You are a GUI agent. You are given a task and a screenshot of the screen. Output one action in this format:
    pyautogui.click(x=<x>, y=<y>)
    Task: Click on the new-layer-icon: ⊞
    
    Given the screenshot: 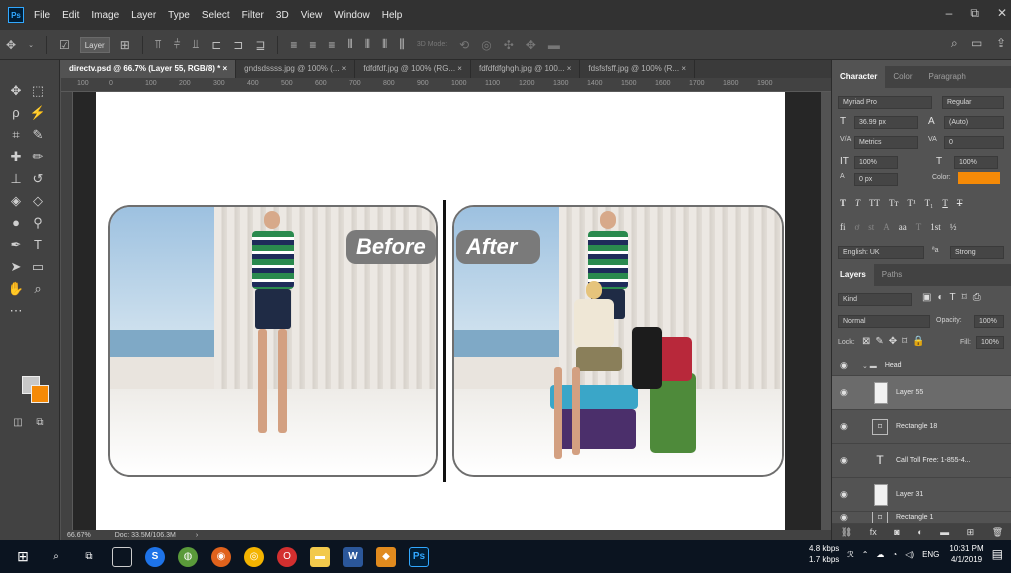 What is the action you would take?
    pyautogui.click(x=971, y=532)
    